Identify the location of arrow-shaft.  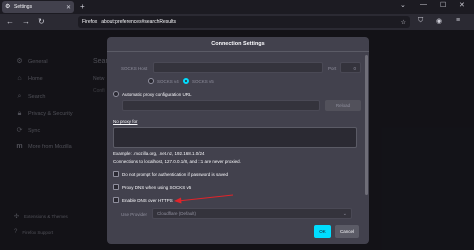
(205, 198).